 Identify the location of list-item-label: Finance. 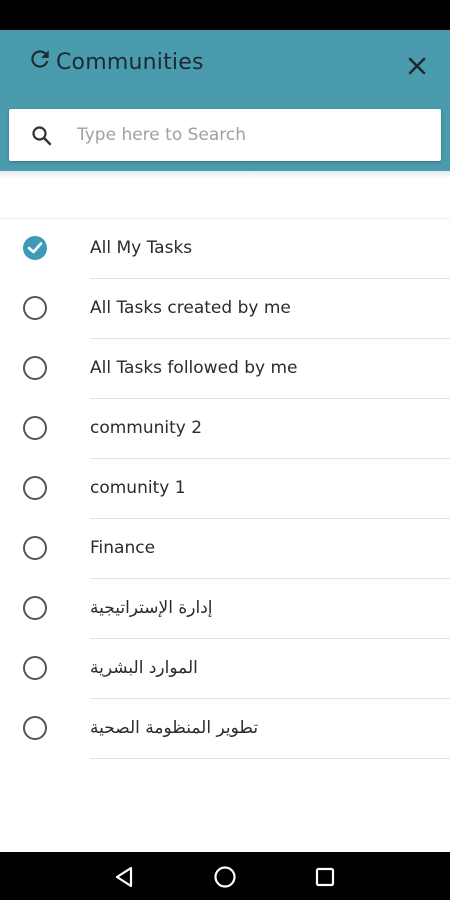
(123, 548).